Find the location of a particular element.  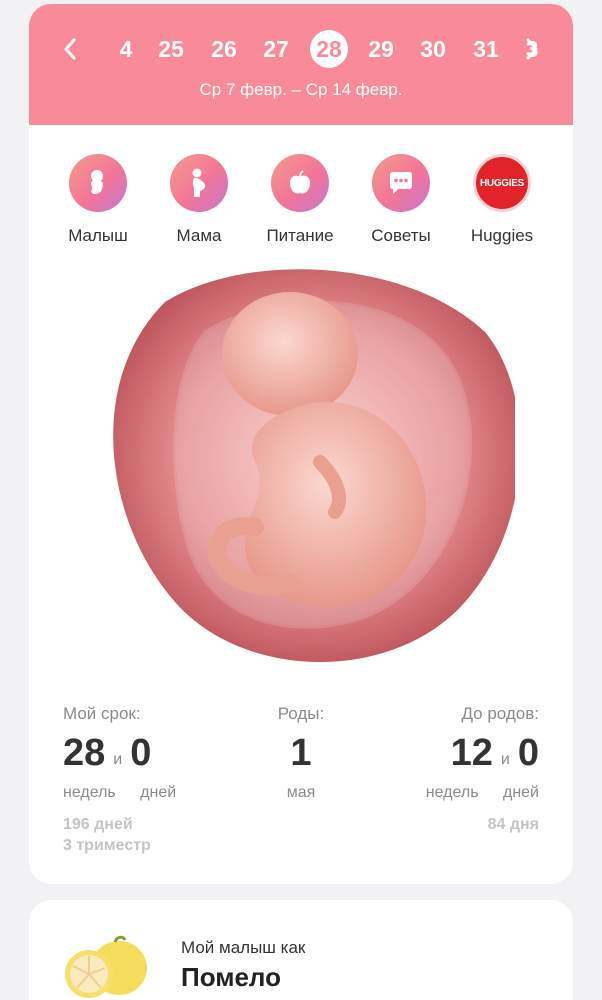

week-item: 4 is located at coordinates (126, 49).